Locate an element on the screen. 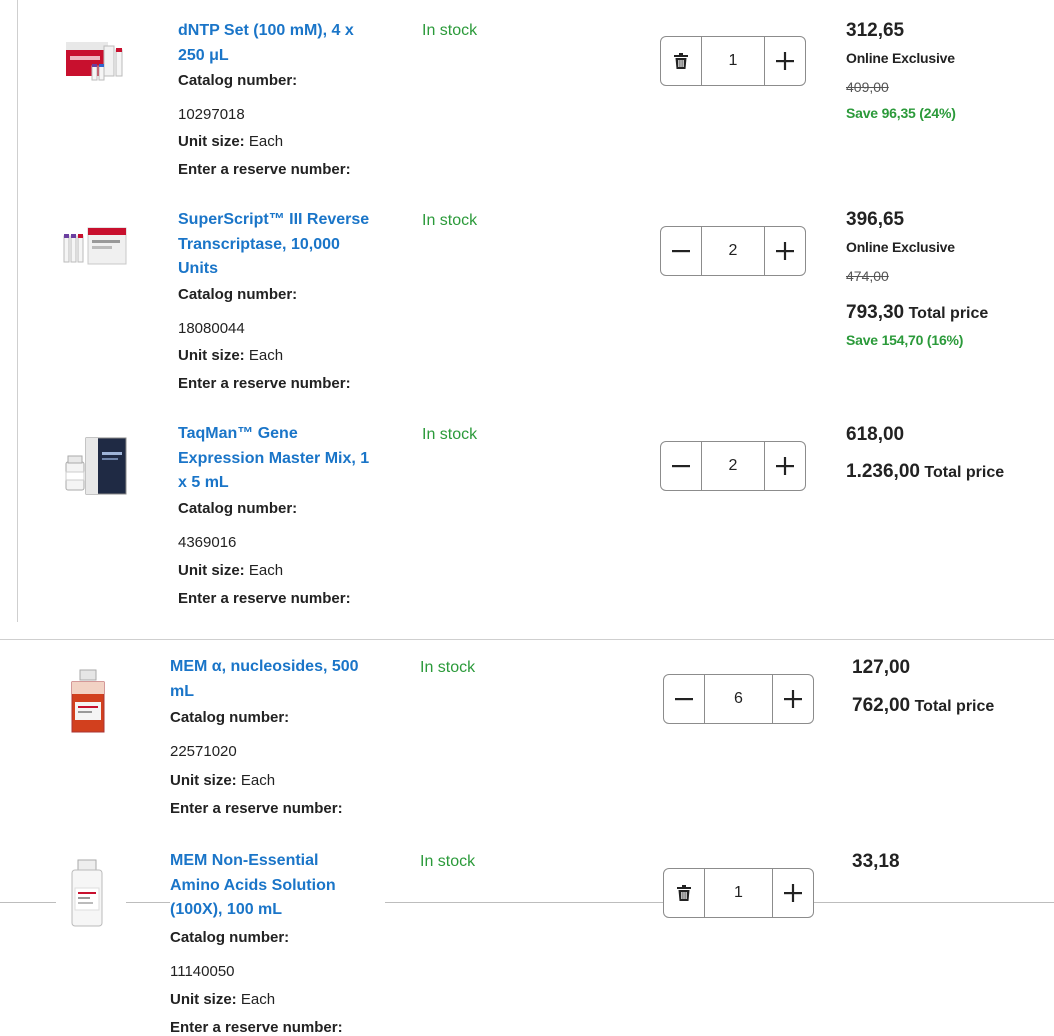 This screenshot has width=1054, height=1036. product-name-line: Transcriptase, 10,000 is located at coordinates (259, 244).